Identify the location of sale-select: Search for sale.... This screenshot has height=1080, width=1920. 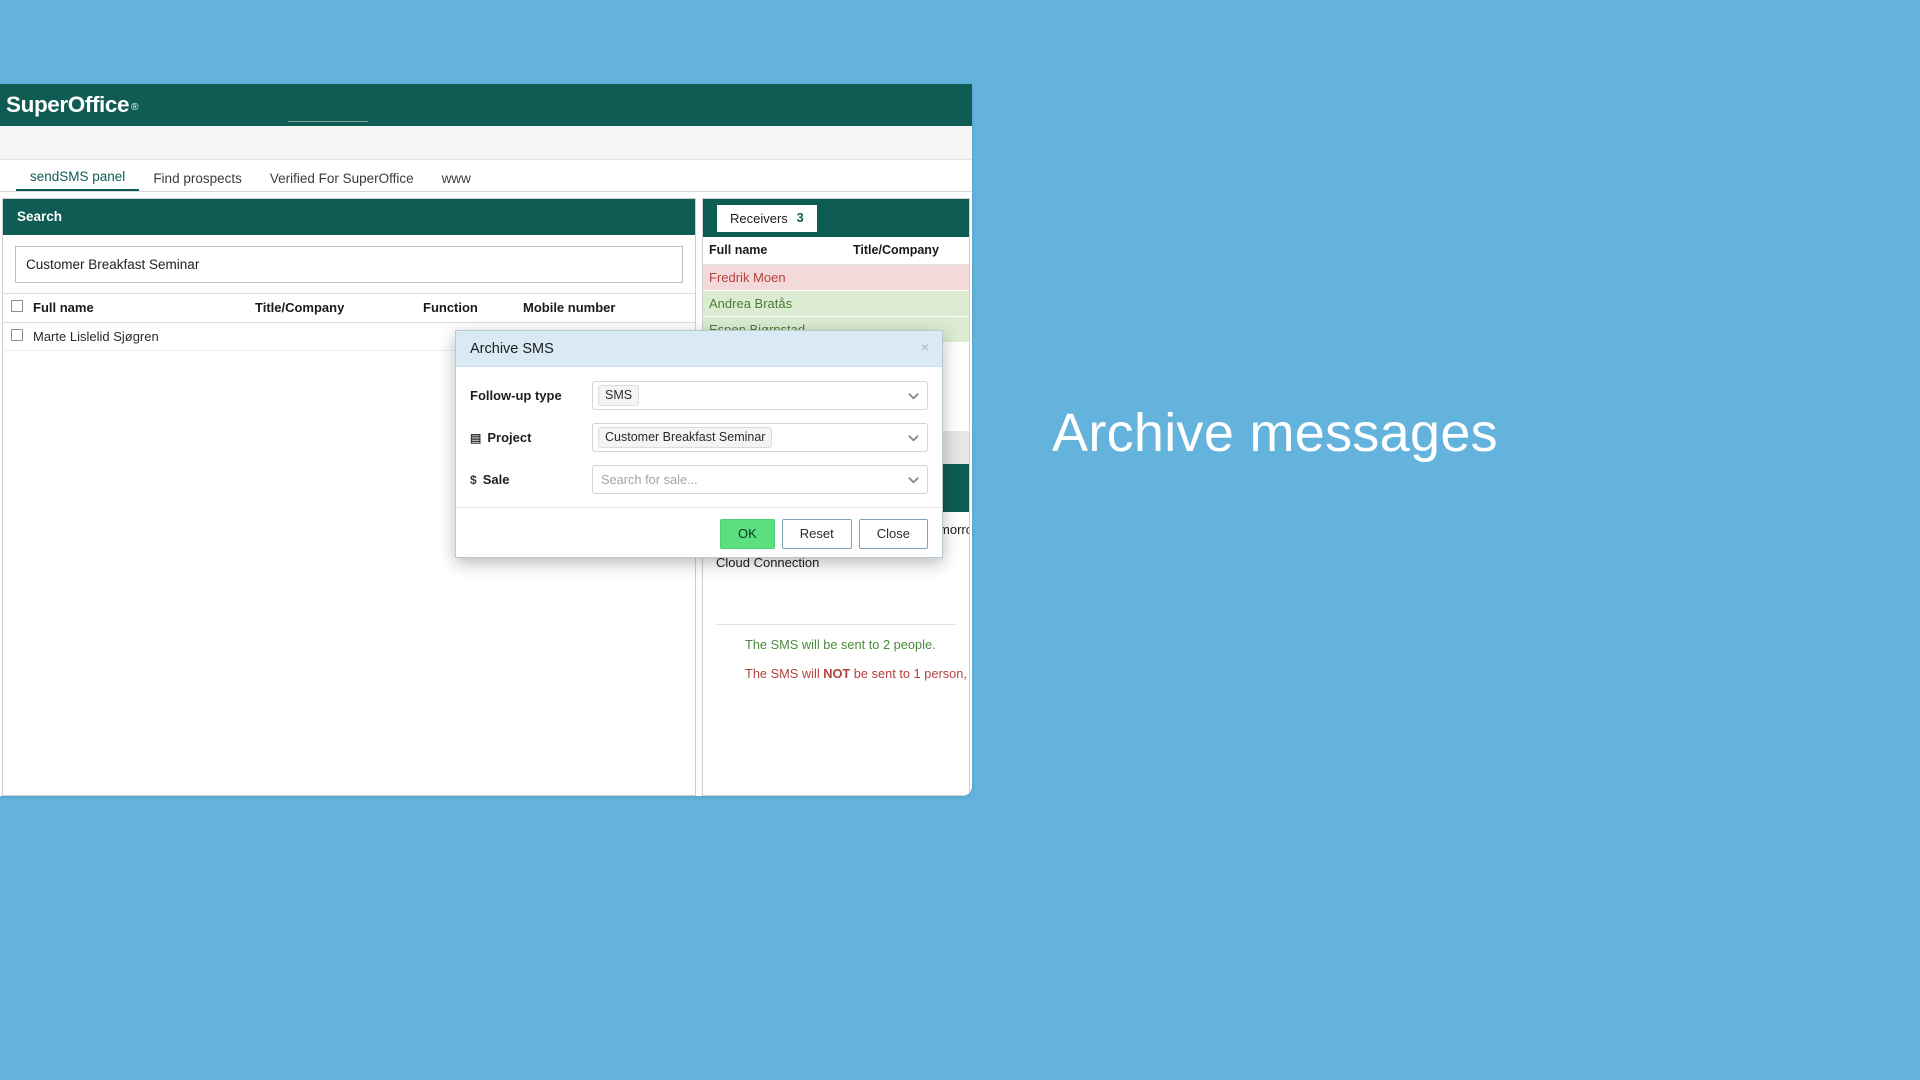
(760, 479).